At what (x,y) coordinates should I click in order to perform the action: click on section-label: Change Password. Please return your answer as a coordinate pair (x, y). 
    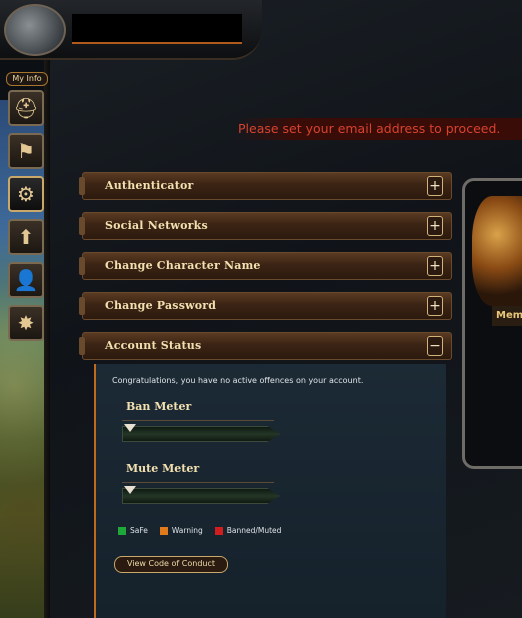
    Looking at the image, I should click on (161, 305).